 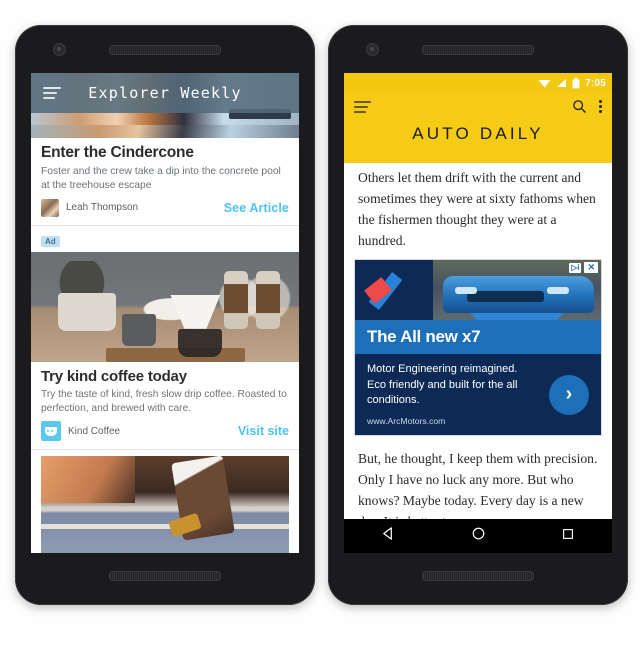 I want to click on ad-image-planter, so click(x=86, y=311).